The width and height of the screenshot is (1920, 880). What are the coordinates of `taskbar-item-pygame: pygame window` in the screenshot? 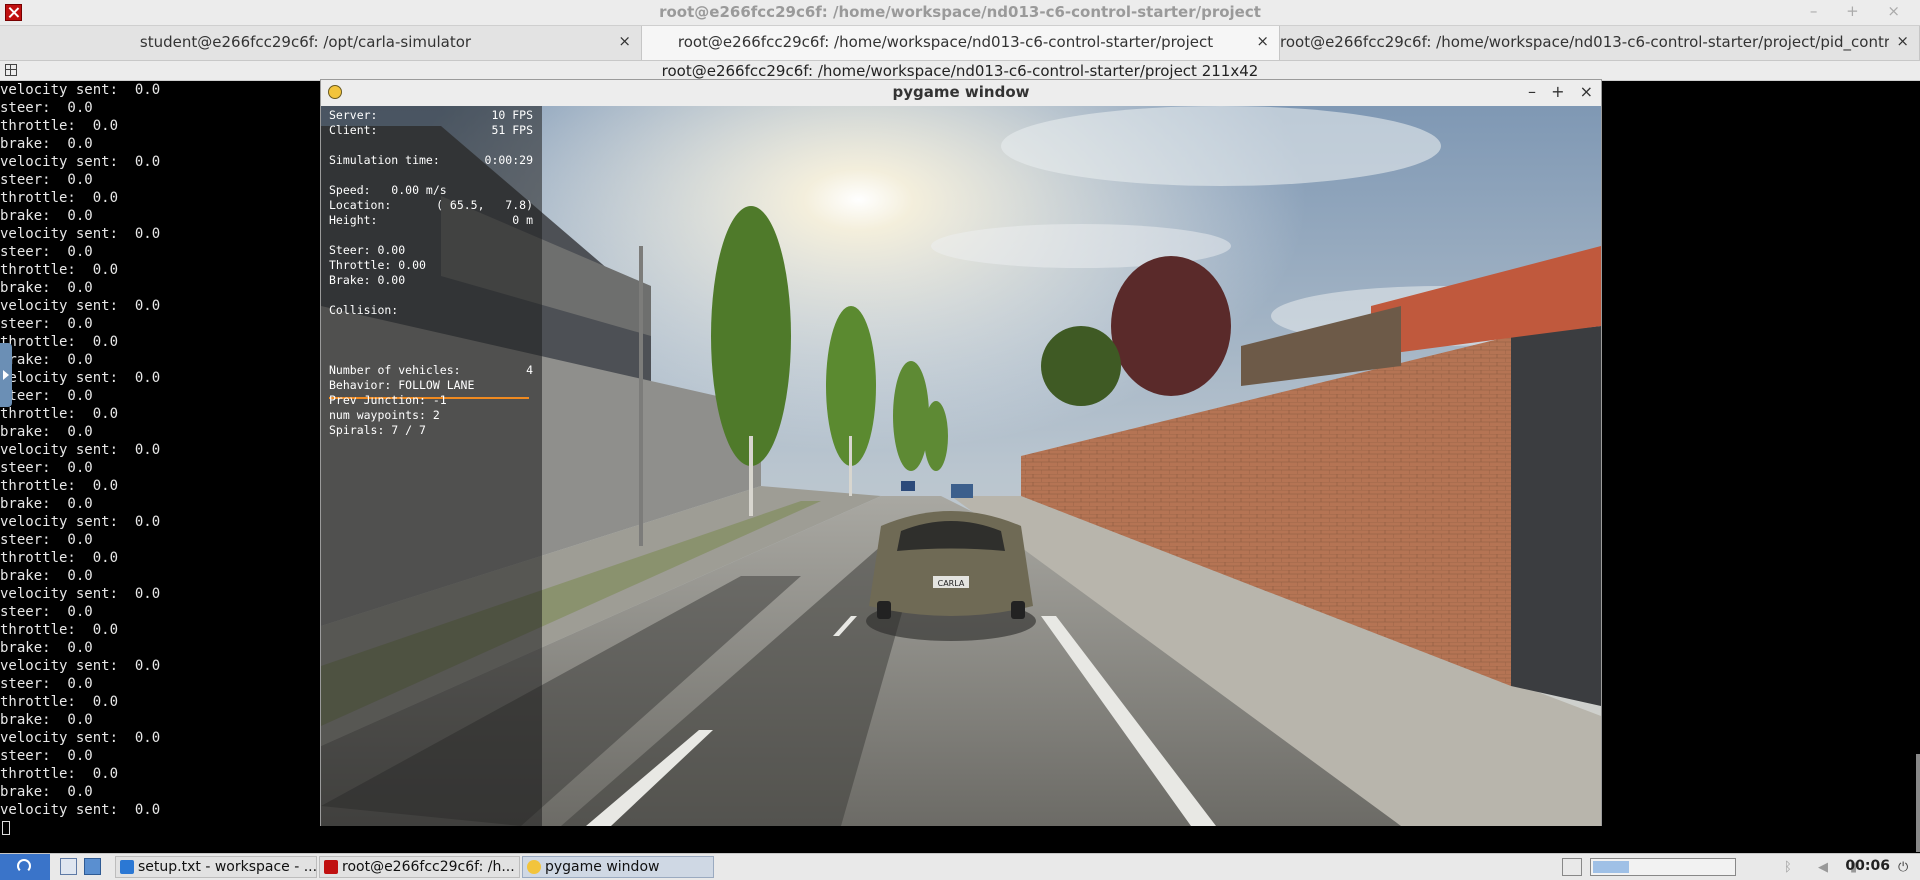 It's located at (618, 867).